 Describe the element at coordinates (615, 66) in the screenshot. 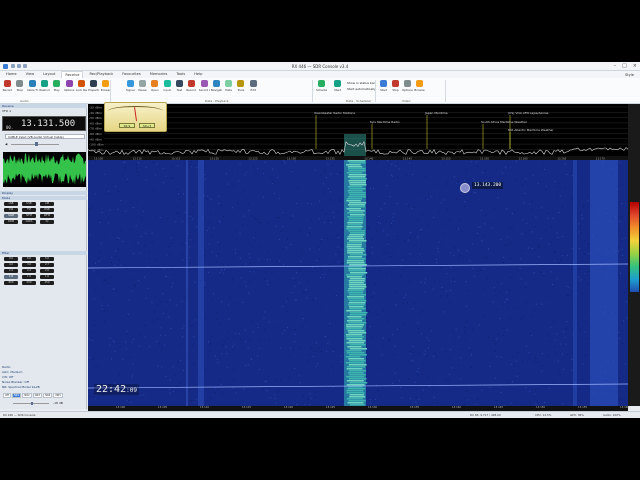

I see `minimize-icon: –` at that location.